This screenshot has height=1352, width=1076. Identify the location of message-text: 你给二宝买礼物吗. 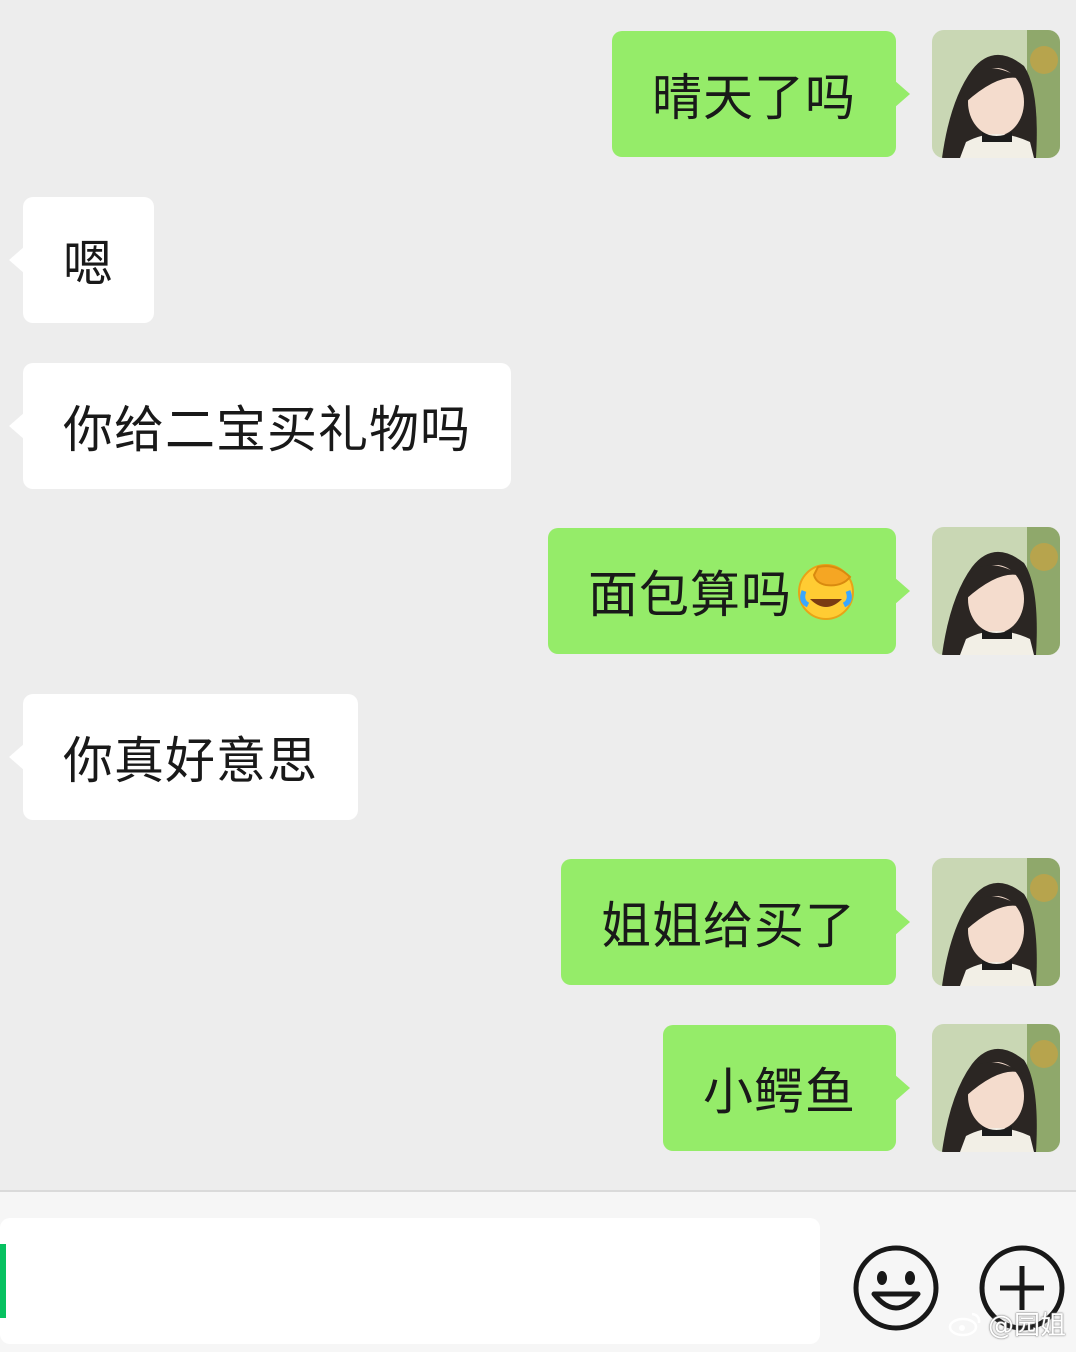
(267, 430).